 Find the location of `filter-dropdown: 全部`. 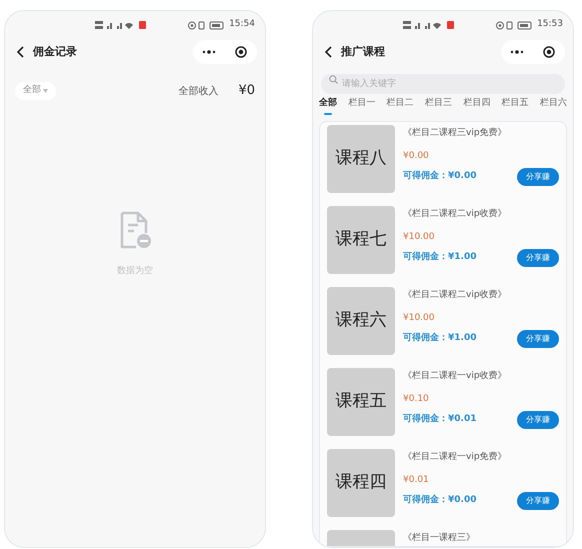

filter-dropdown: 全部 is located at coordinates (35, 91).